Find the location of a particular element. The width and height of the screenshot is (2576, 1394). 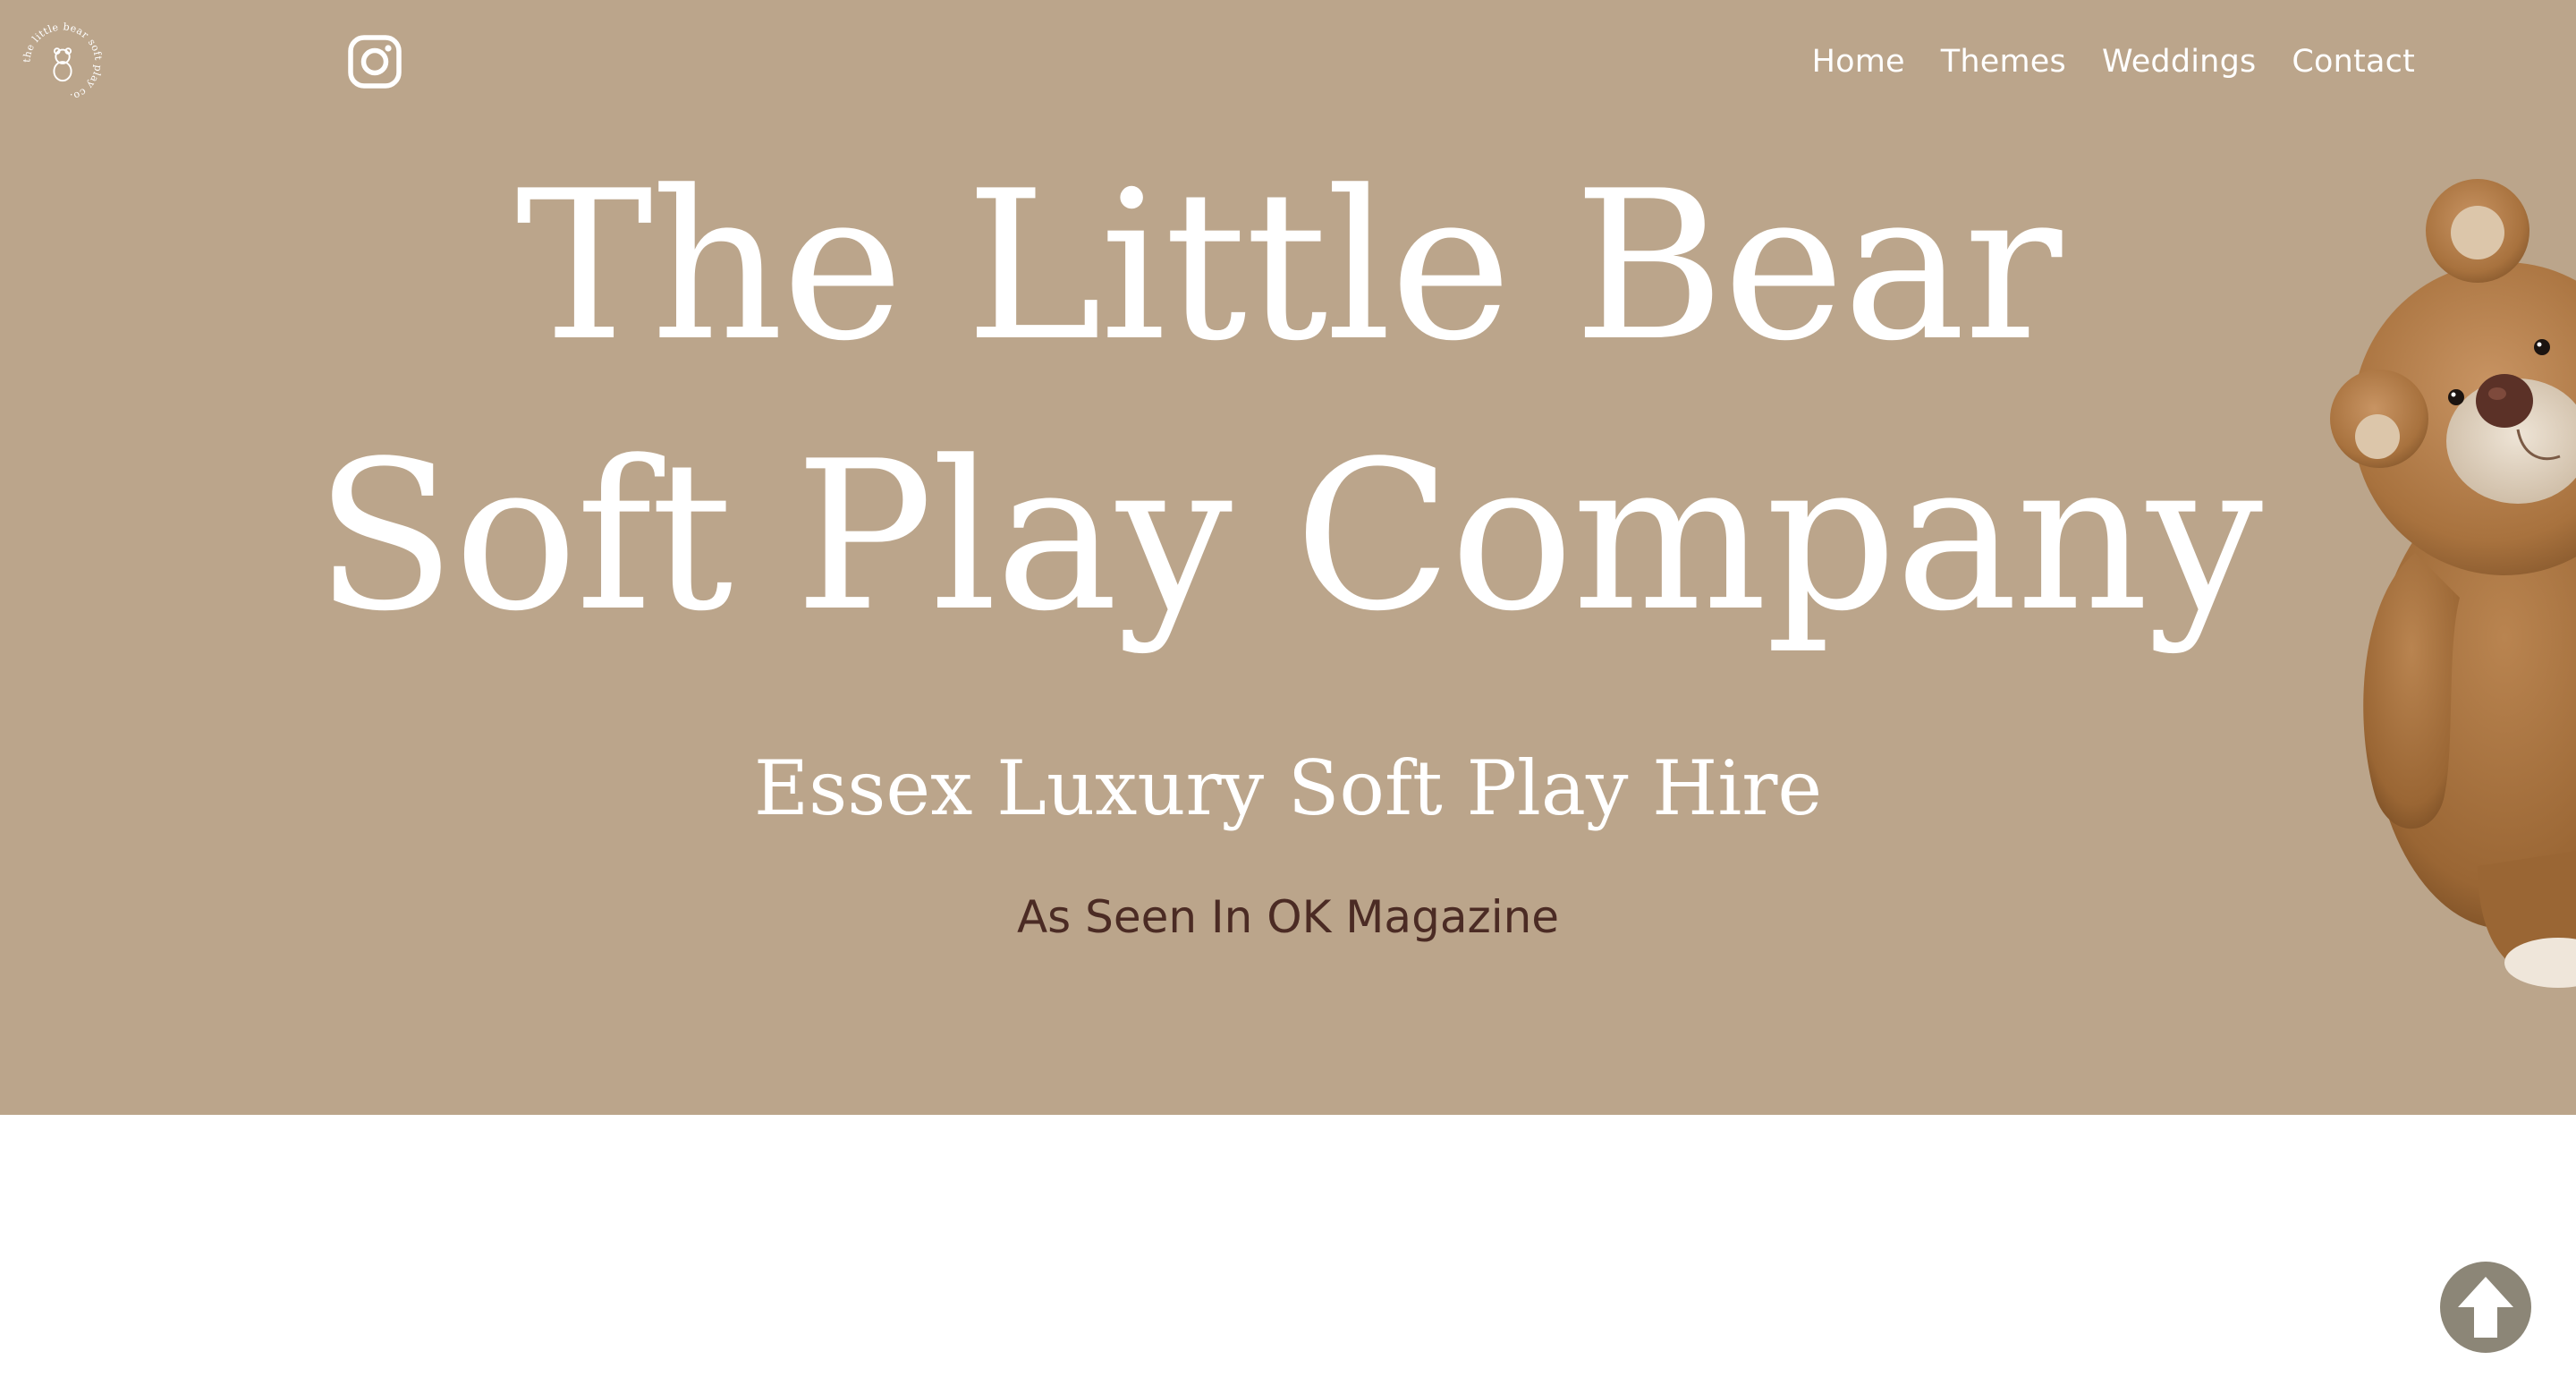

teddy-bear-image is located at coordinates (2453, 583).